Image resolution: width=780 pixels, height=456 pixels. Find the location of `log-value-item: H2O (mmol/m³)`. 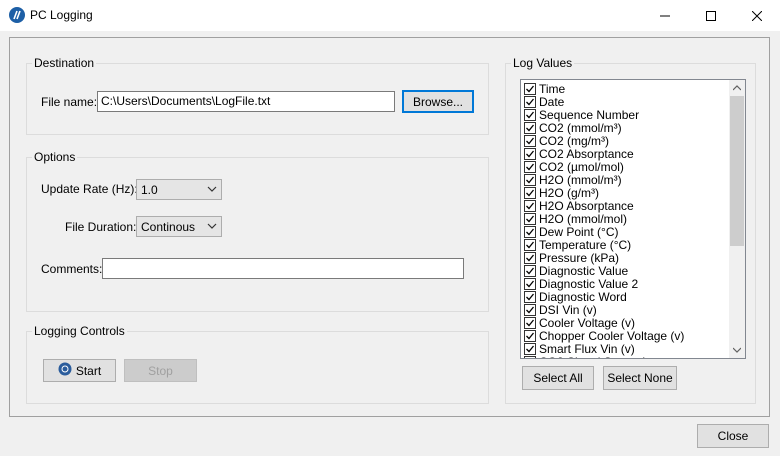

log-value-item: H2O (mmol/m³) is located at coordinates (633, 179).